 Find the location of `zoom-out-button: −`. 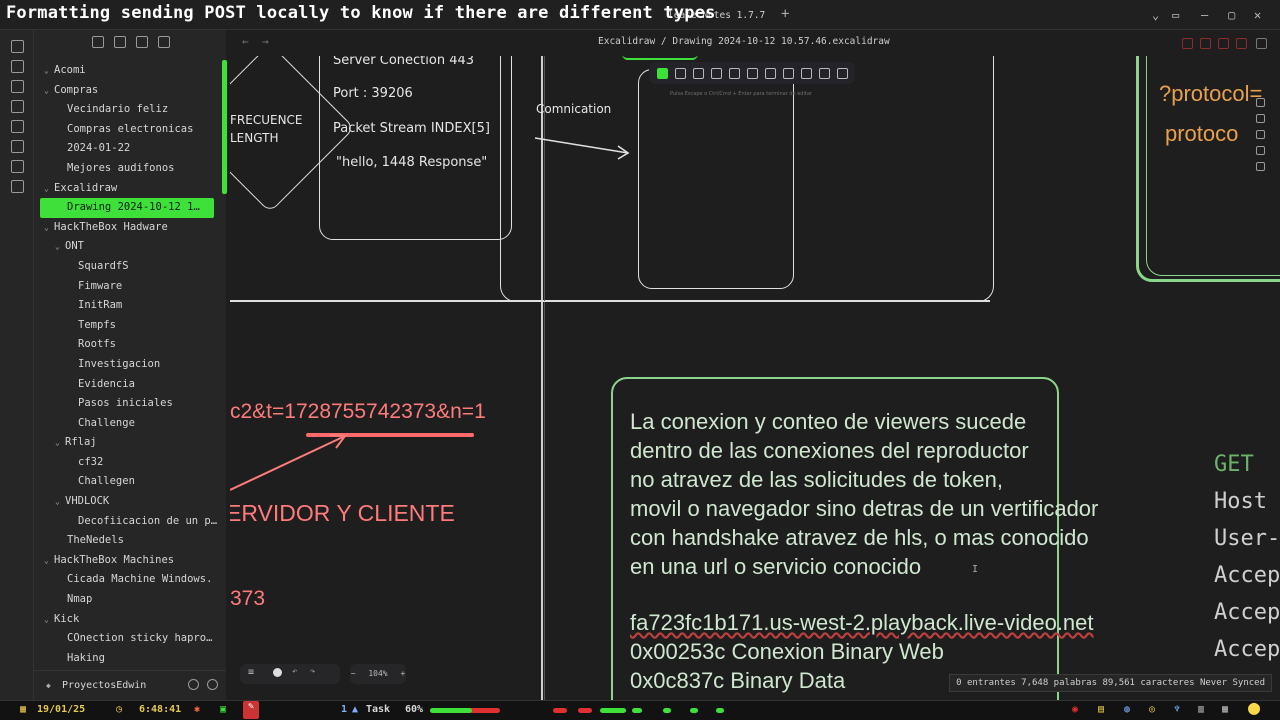

zoom-out-button: − is located at coordinates (353, 673).